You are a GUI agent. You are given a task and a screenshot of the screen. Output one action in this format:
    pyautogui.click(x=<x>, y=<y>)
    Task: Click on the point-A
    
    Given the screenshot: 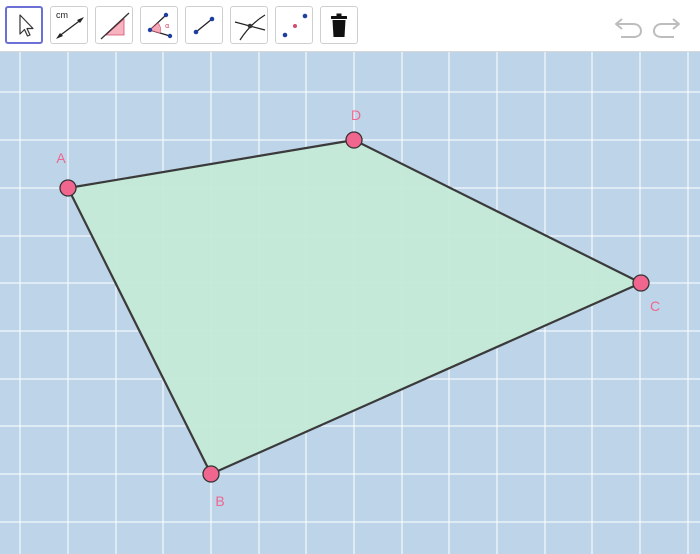 What is the action you would take?
    pyautogui.click(x=68, y=188)
    